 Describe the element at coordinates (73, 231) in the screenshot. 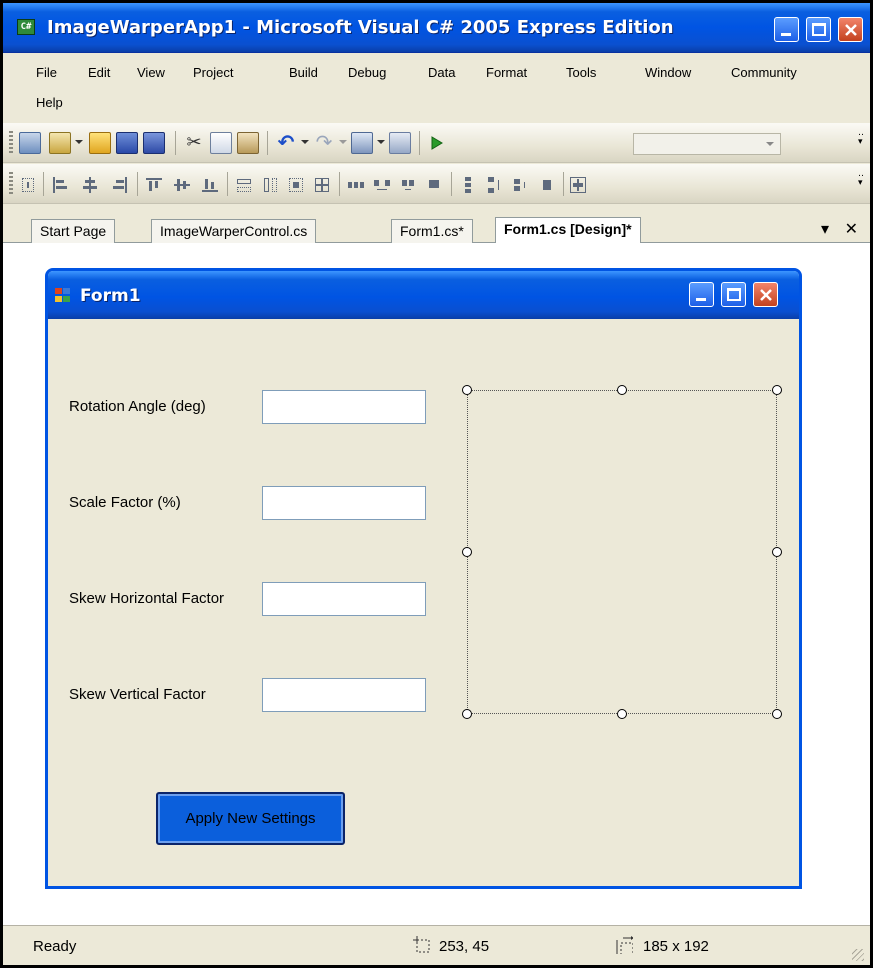

I see `tab-start-page: Start Page` at that location.